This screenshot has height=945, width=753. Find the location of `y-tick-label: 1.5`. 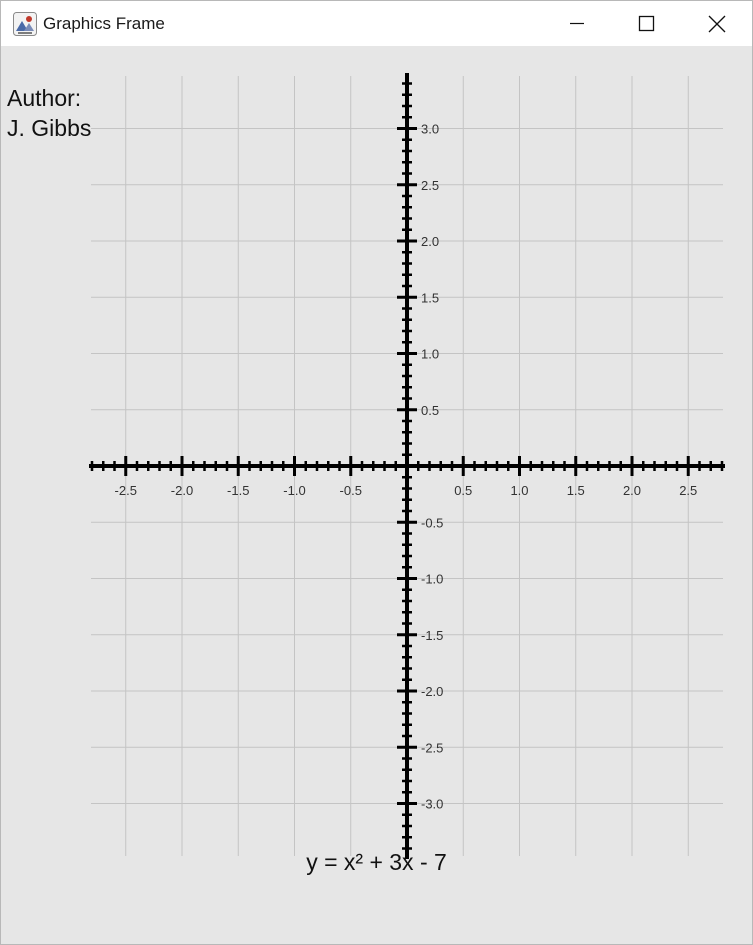

y-tick-label: 1.5 is located at coordinates (430, 297).